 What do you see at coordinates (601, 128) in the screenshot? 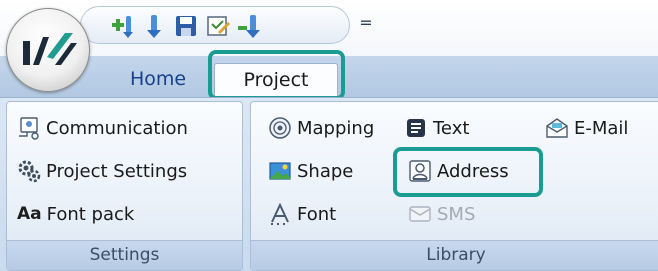
I see `email-label: E-Mail` at bounding box center [601, 128].